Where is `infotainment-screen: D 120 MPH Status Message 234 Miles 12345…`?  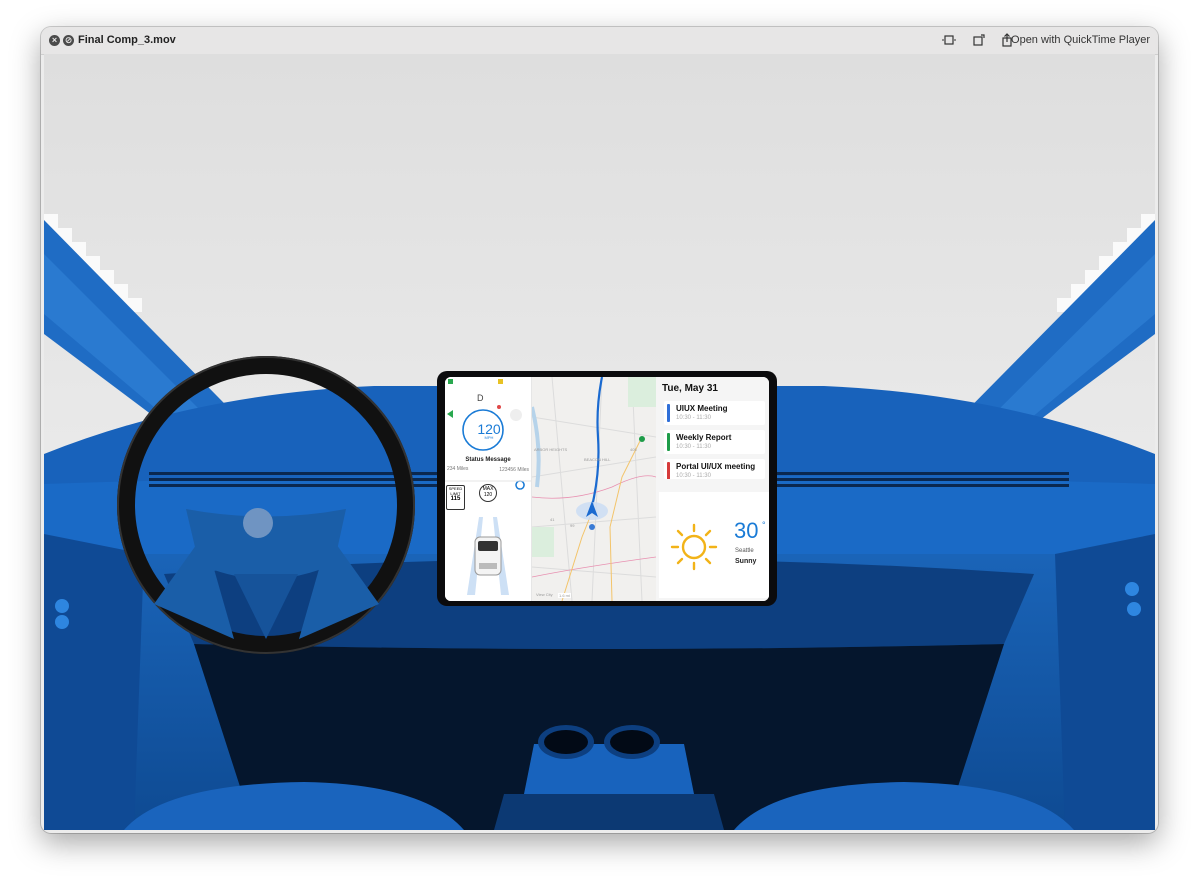 infotainment-screen: D 120 MPH Status Message 234 Miles 12345… is located at coordinates (607, 488).